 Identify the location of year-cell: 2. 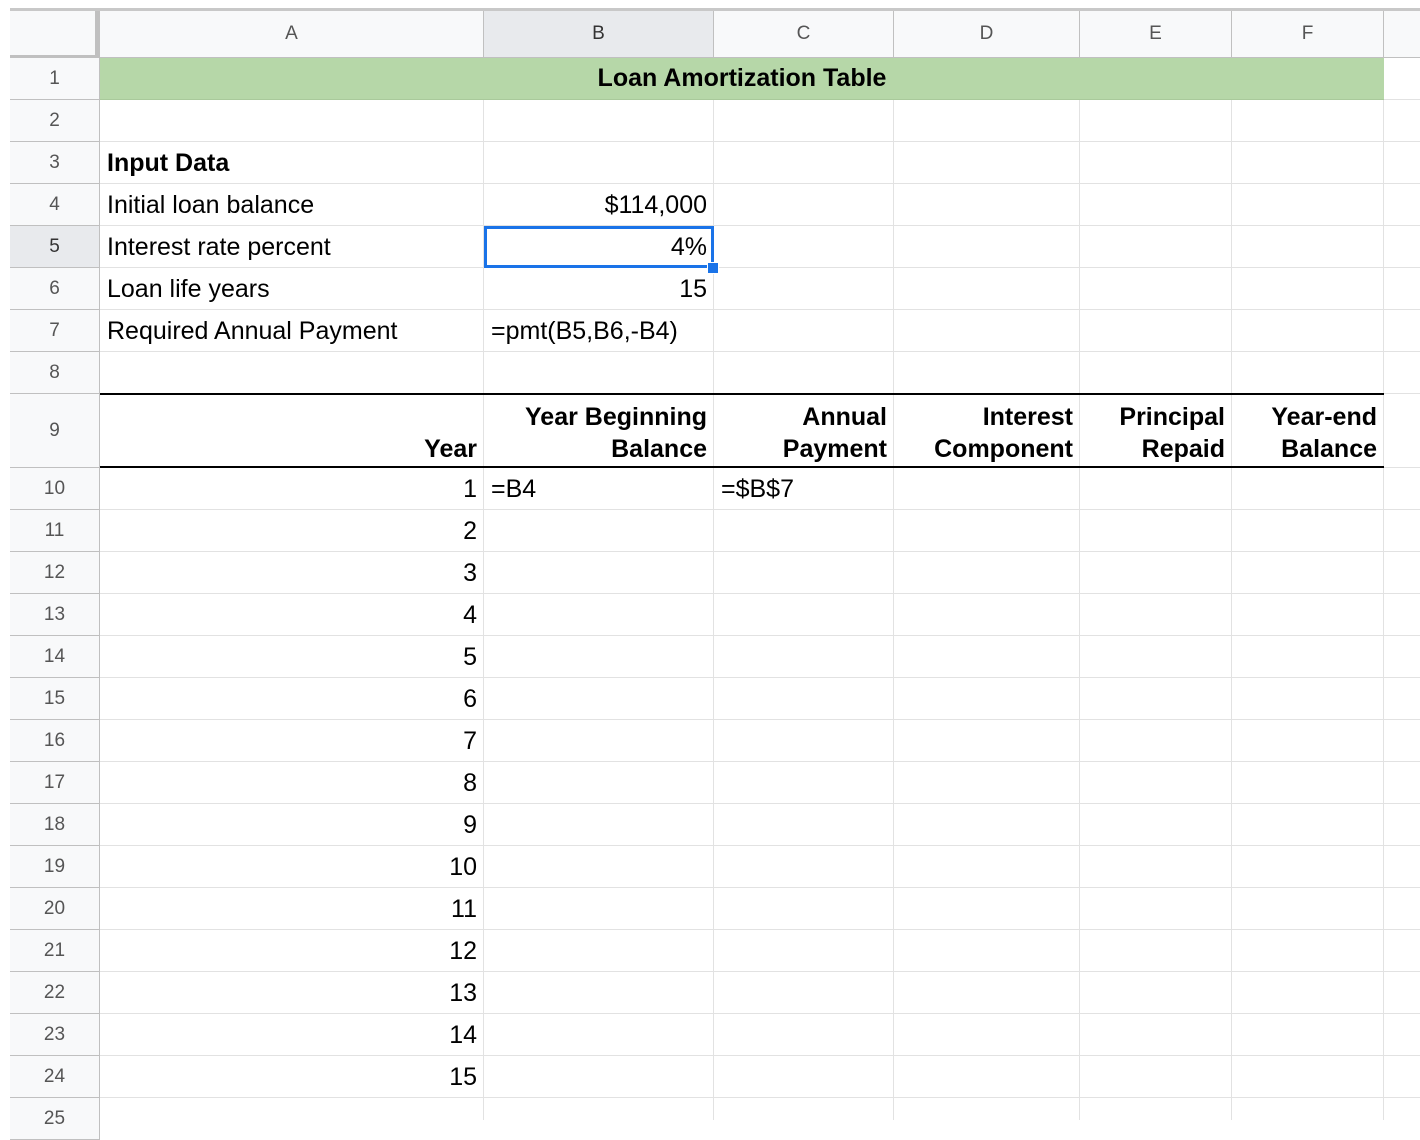
(292, 531).